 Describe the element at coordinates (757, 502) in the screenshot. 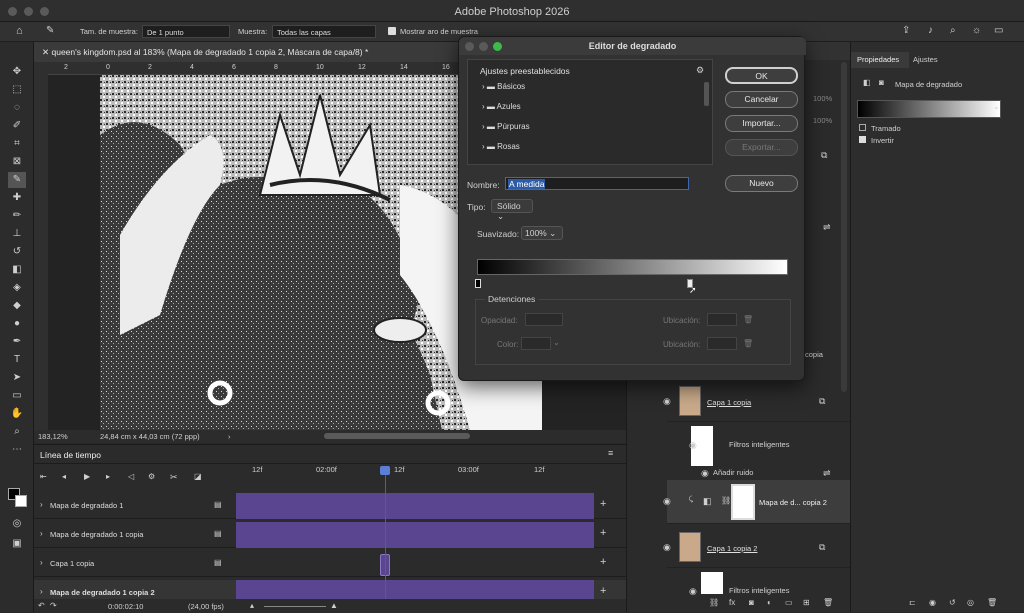

I see `layer-row-selected: ◉ ⤹ ◧ ⛓ Mapa de d... copia 2` at that location.